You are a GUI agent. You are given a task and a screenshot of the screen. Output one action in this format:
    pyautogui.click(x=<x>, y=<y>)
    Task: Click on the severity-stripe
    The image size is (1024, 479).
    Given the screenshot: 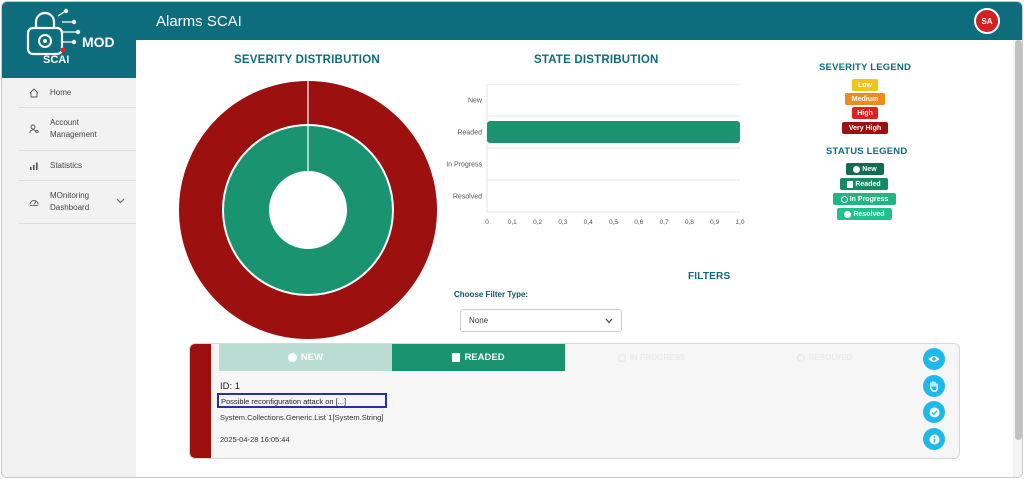 What is the action you would take?
    pyautogui.click(x=200, y=401)
    